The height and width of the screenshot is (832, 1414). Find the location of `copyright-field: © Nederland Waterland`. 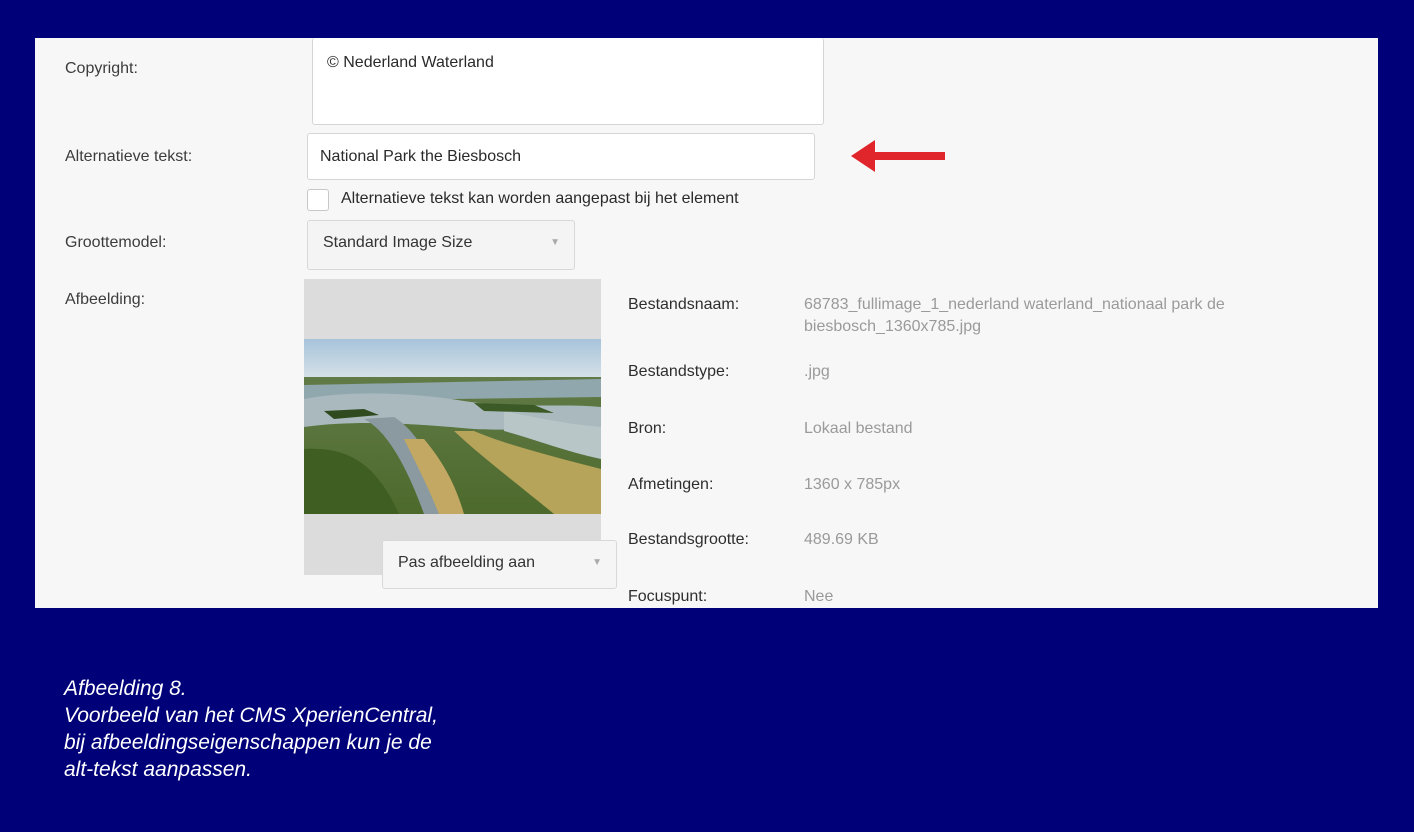

copyright-field: © Nederland Waterland is located at coordinates (568, 81).